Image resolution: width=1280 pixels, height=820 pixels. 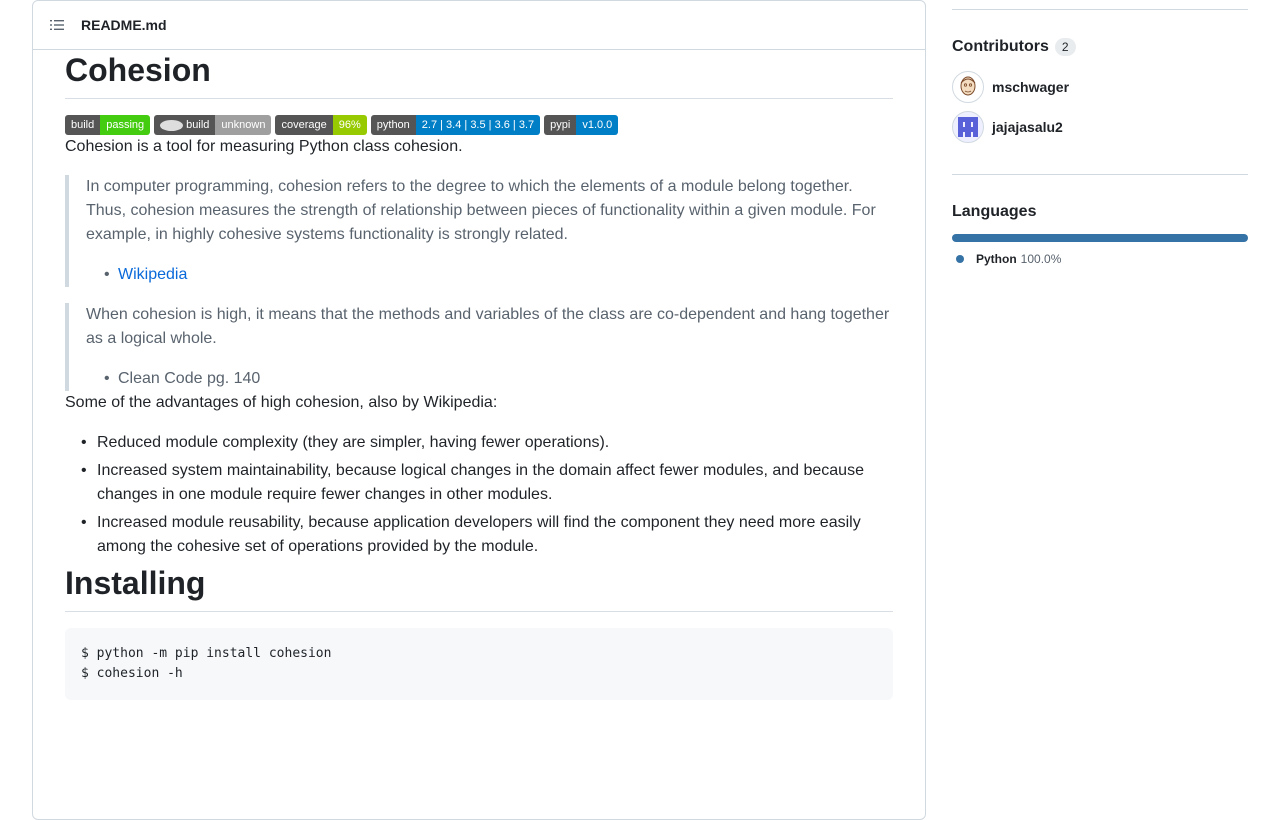 What do you see at coordinates (1031, 87) in the screenshot?
I see `contributor-name: mschwager` at bounding box center [1031, 87].